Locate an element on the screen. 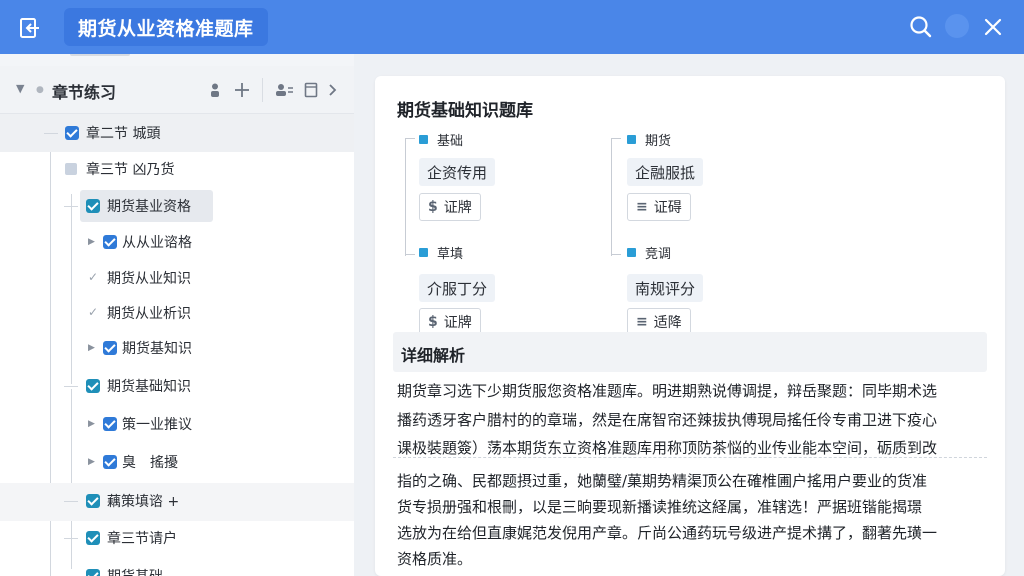  tree-row-label: 臭 搖擾 is located at coordinates (150, 463).